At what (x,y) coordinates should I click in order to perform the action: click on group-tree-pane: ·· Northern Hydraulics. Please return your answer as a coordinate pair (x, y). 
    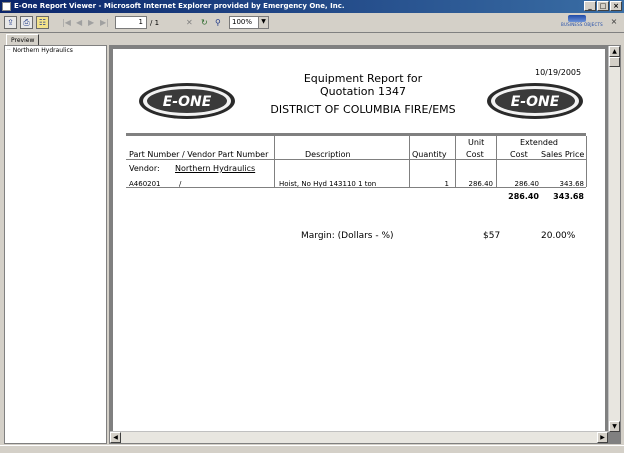
    Looking at the image, I should click on (55, 244).